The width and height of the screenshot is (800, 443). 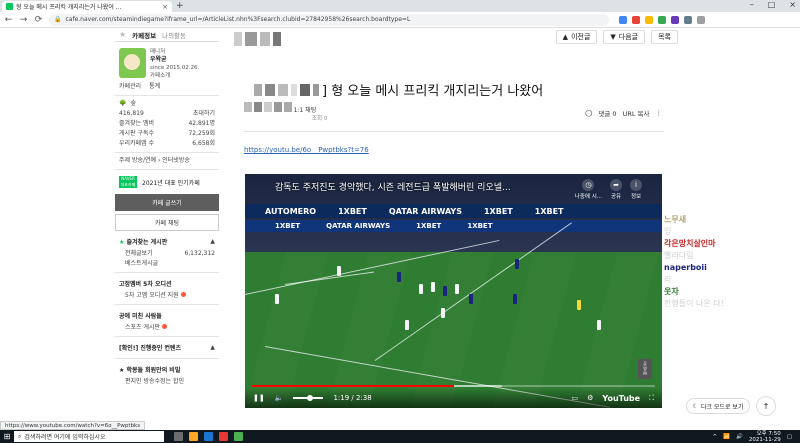 What do you see at coordinates (789, 437) in the screenshot?
I see `notification-icon: ▢` at bounding box center [789, 437].